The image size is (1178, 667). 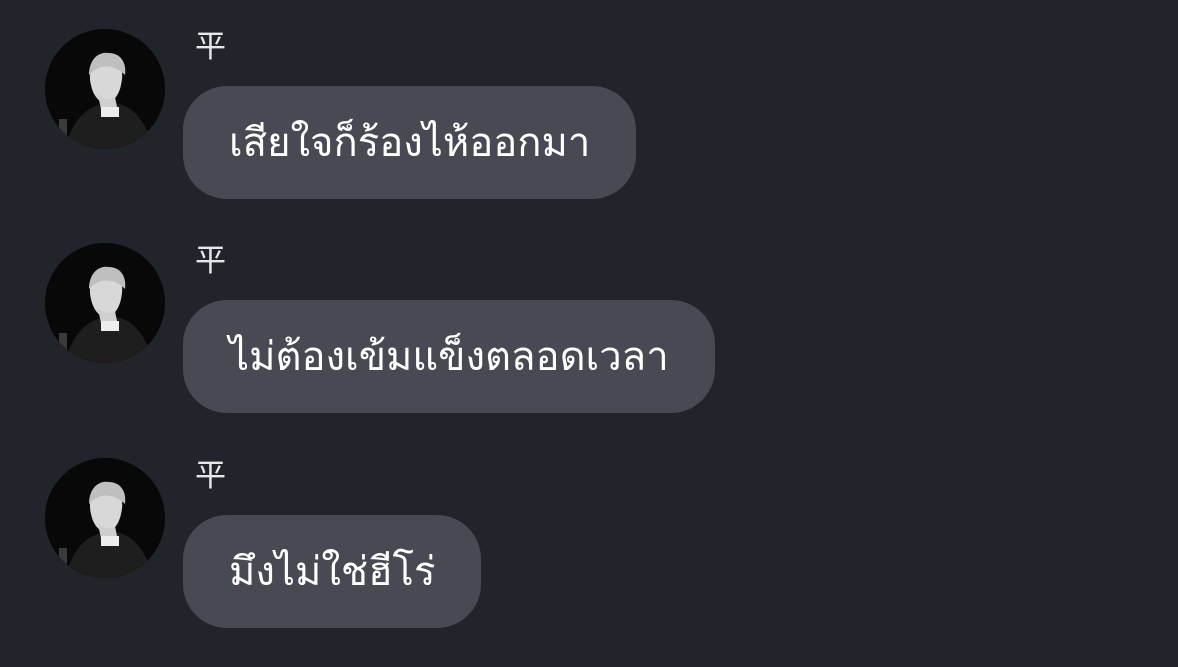 I want to click on message-text: ไม่ต้องเข้มแข็งตลอดเวลา, so click(x=449, y=356).